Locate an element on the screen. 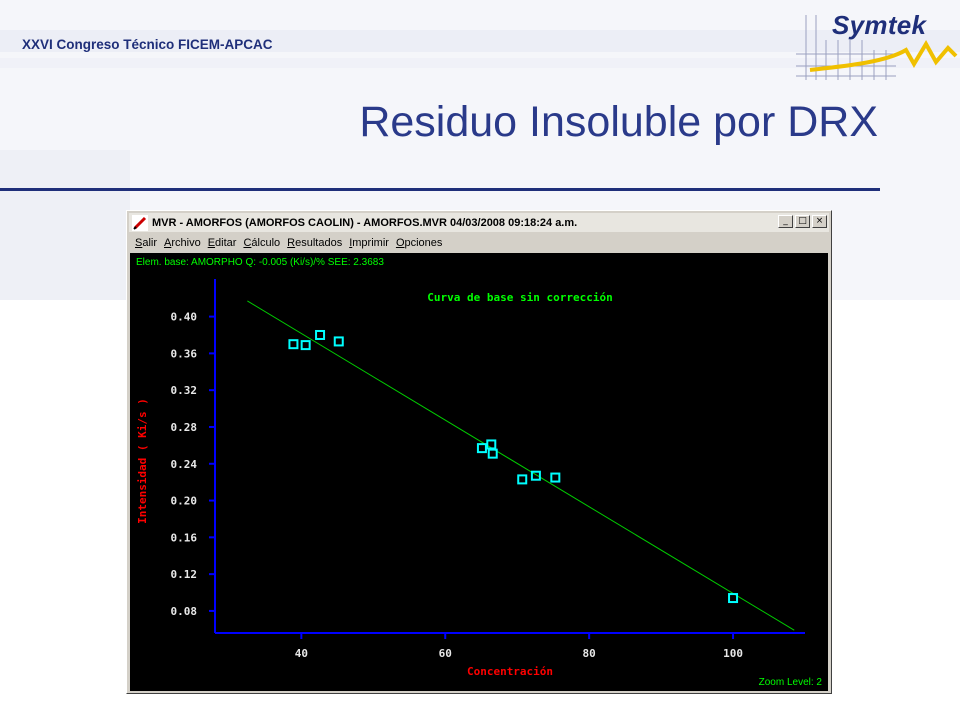 The image size is (960, 720). pencil-icon is located at coordinates (140, 222).